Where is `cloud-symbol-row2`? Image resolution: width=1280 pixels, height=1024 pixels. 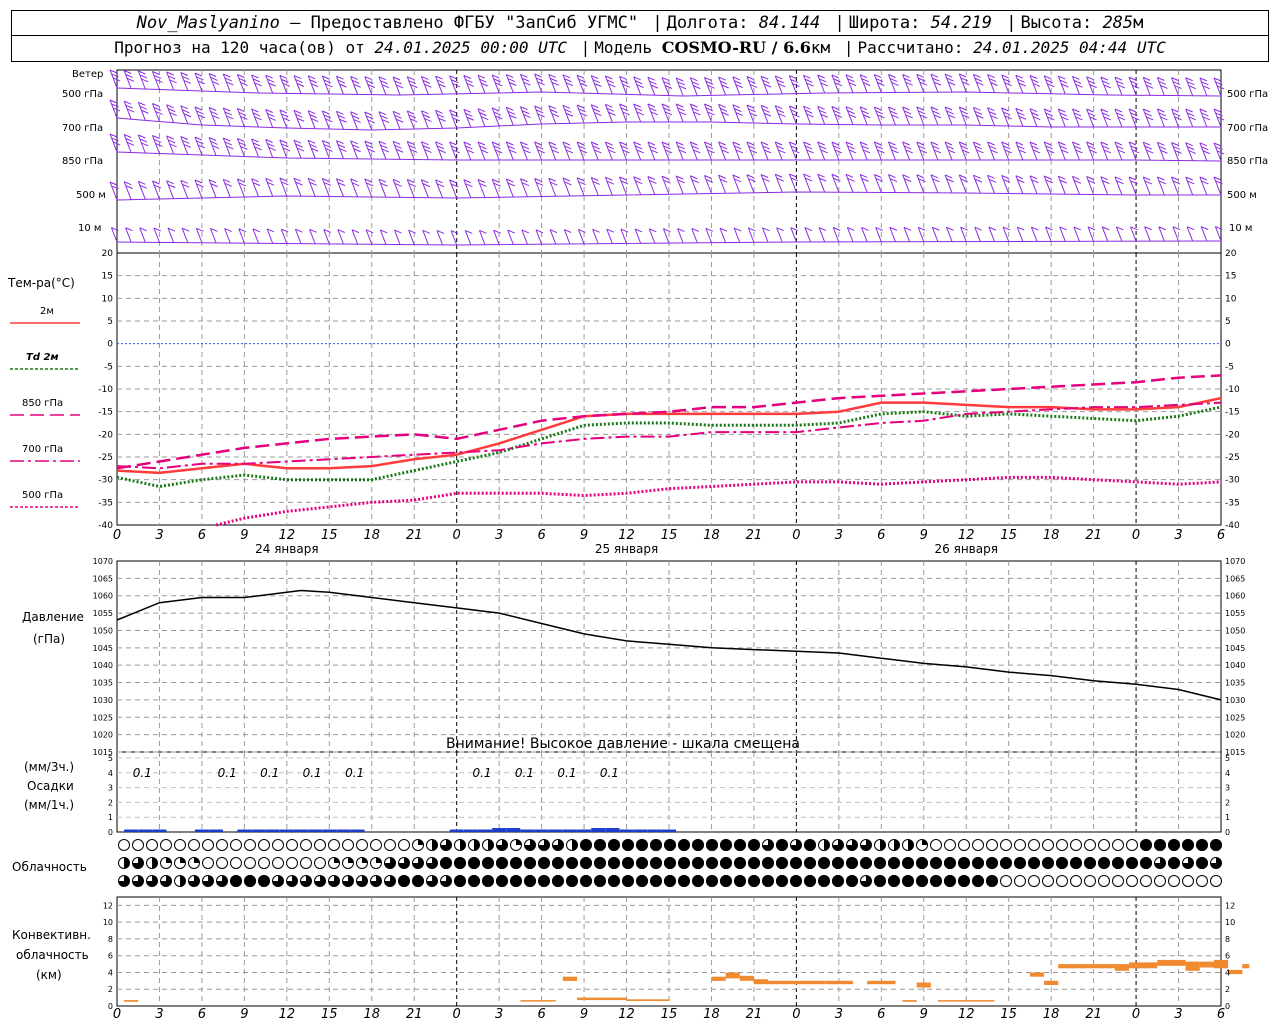 cloud-symbol-row2 is located at coordinates (250, 863).